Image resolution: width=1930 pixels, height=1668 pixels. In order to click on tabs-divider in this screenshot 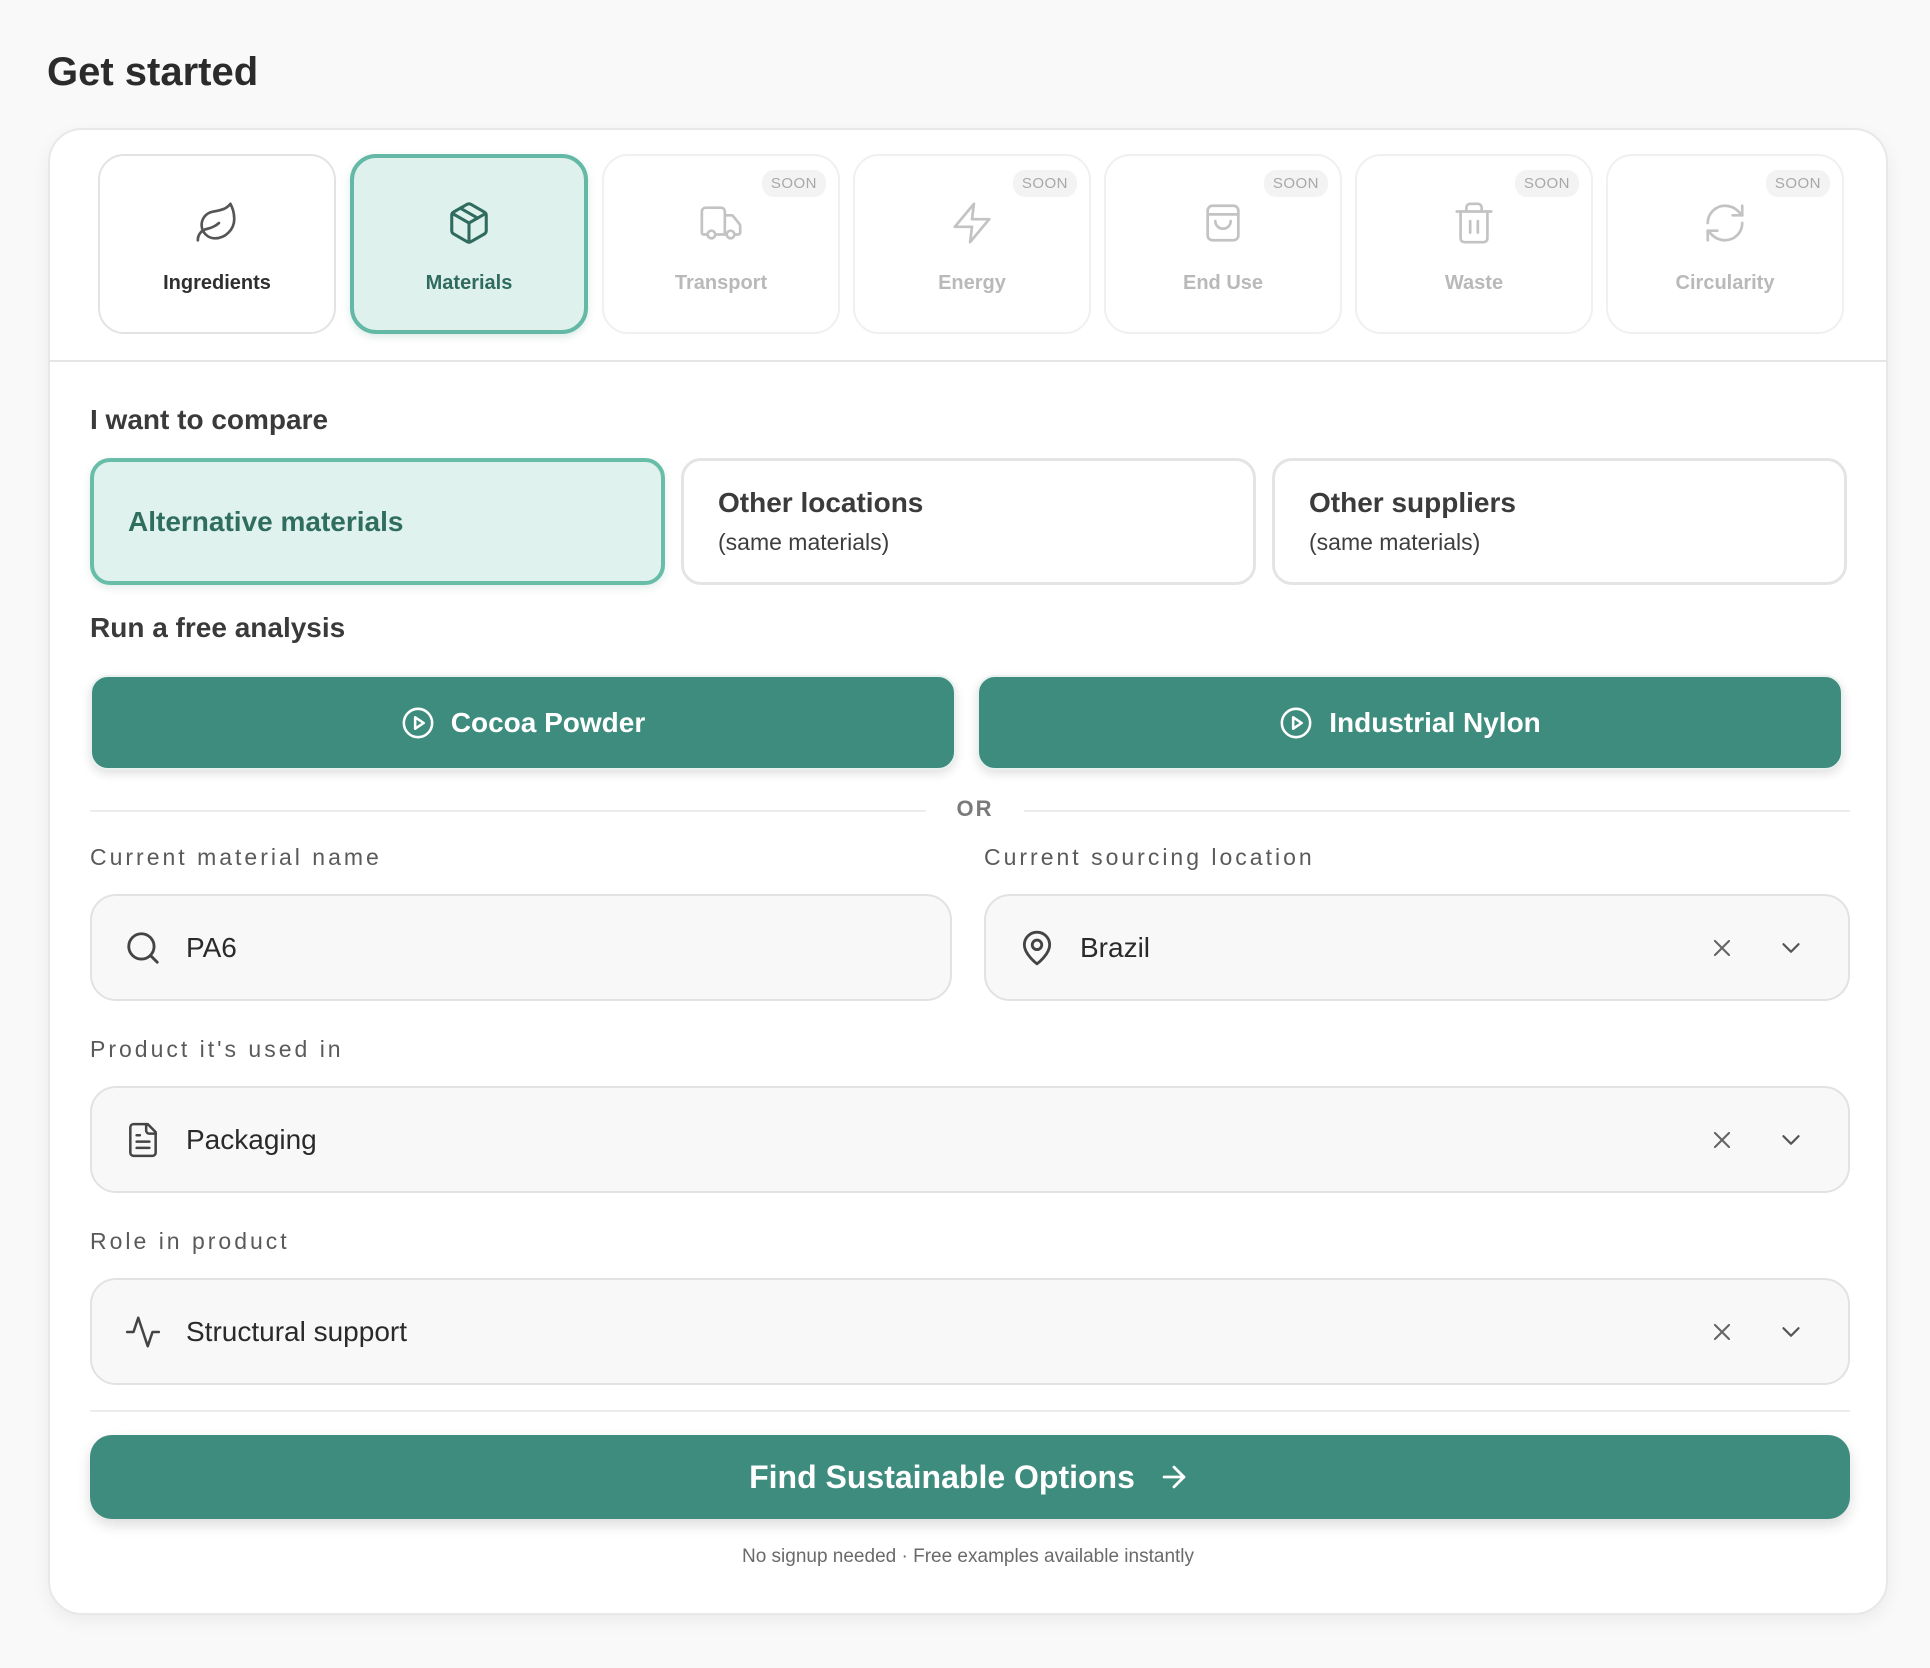, I will do `click(968, 361)`.